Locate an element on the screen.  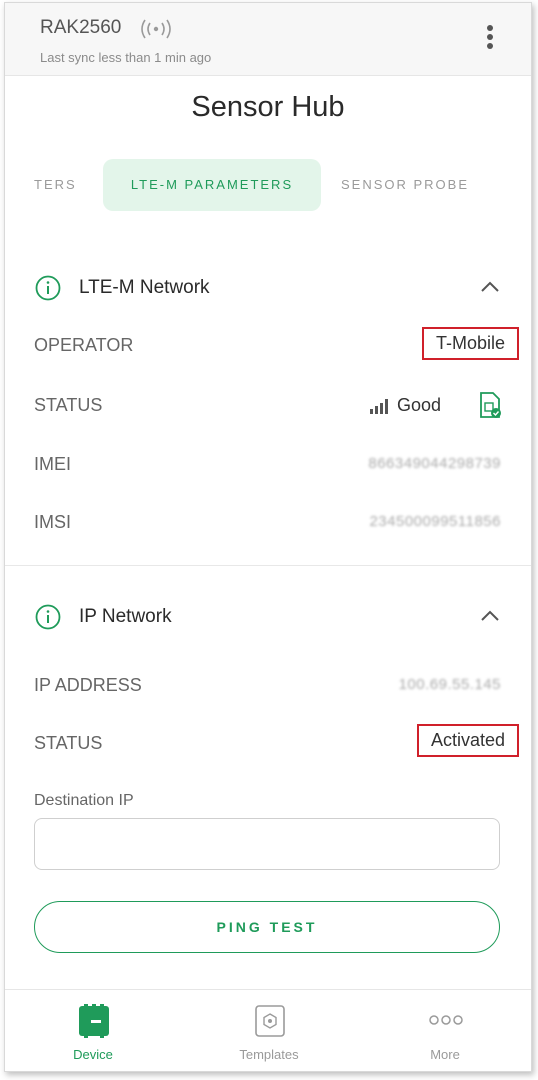
imsi-label: IMSI is located at coordinates (53, 522).